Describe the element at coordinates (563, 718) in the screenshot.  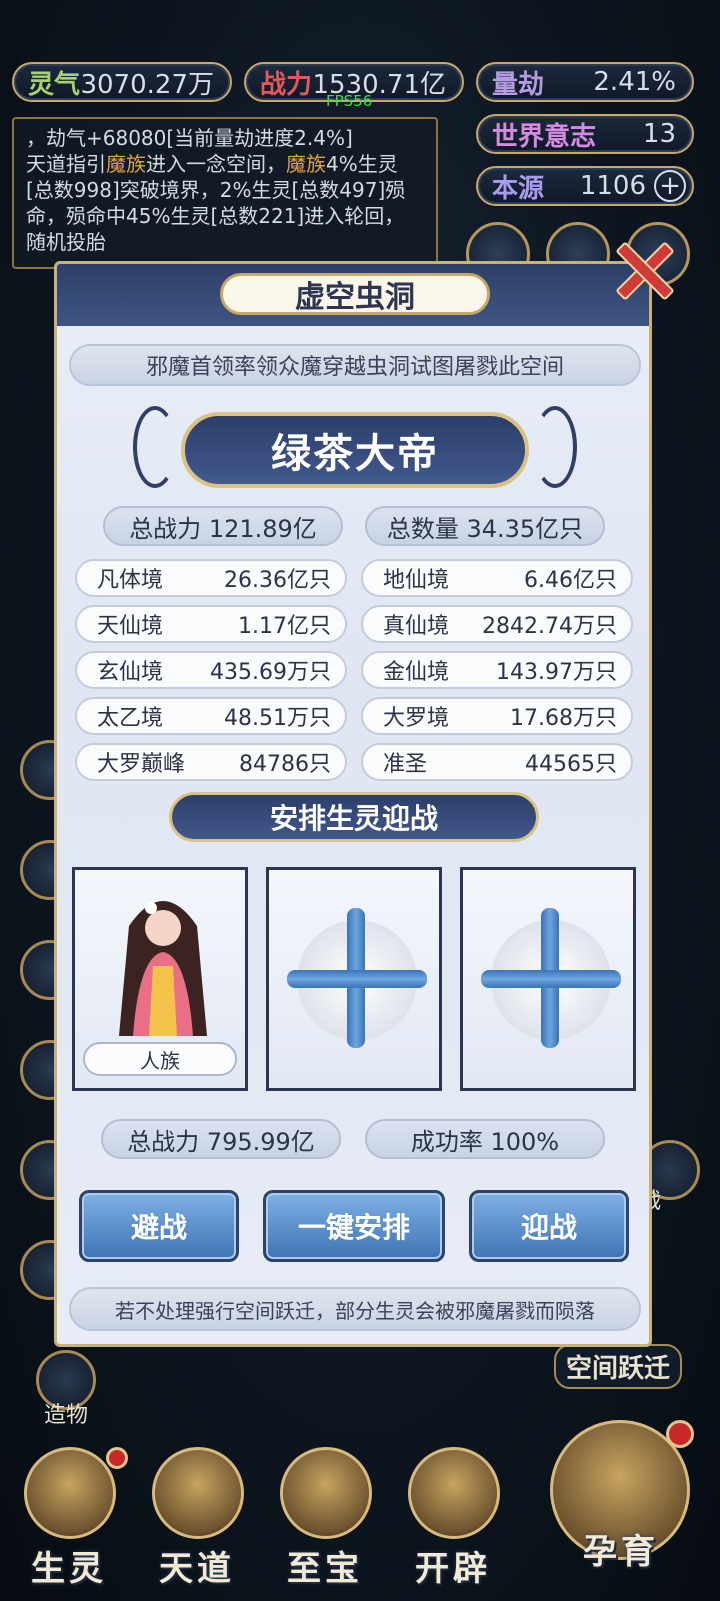
I see `realm-value: 17.68万只` at that location.